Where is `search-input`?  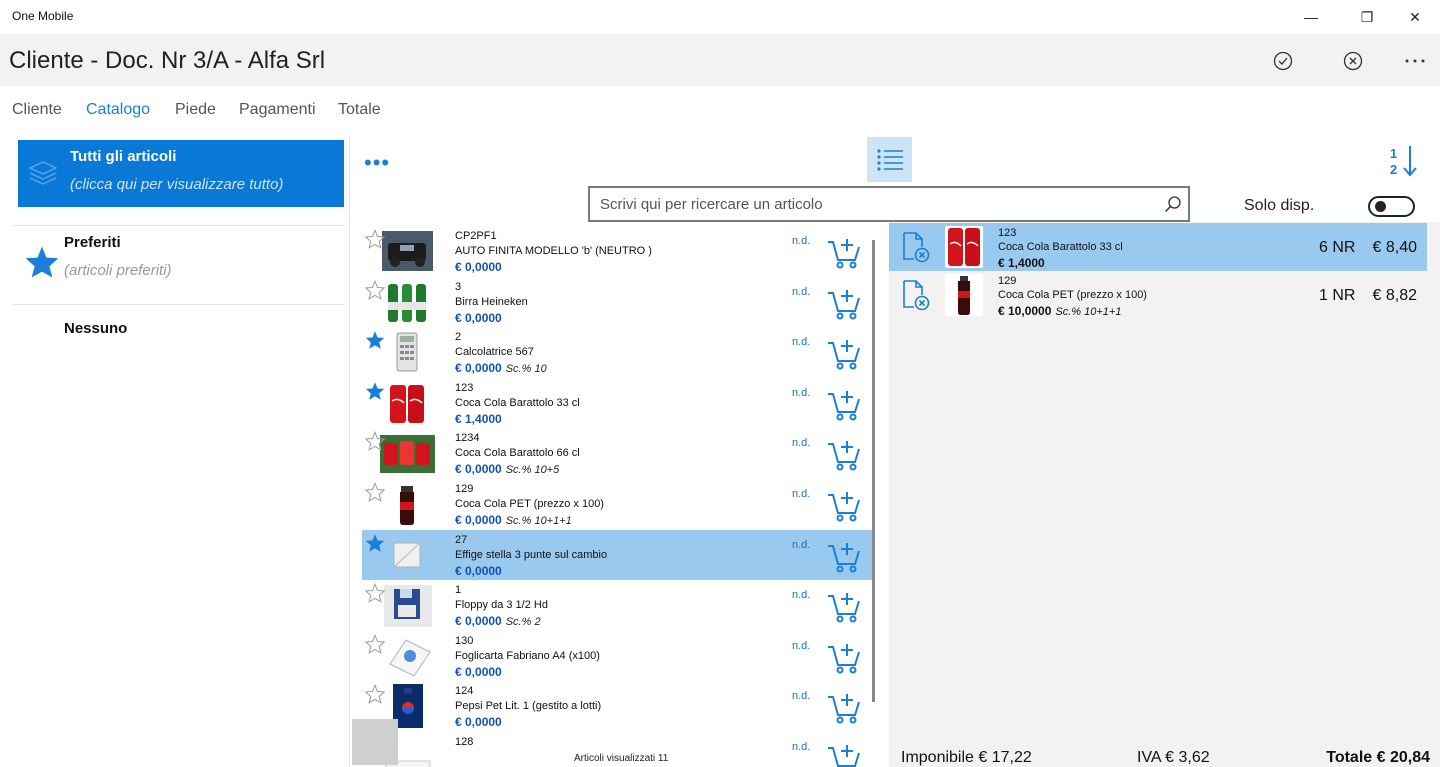 search-input is located at coordinates (870, 204).